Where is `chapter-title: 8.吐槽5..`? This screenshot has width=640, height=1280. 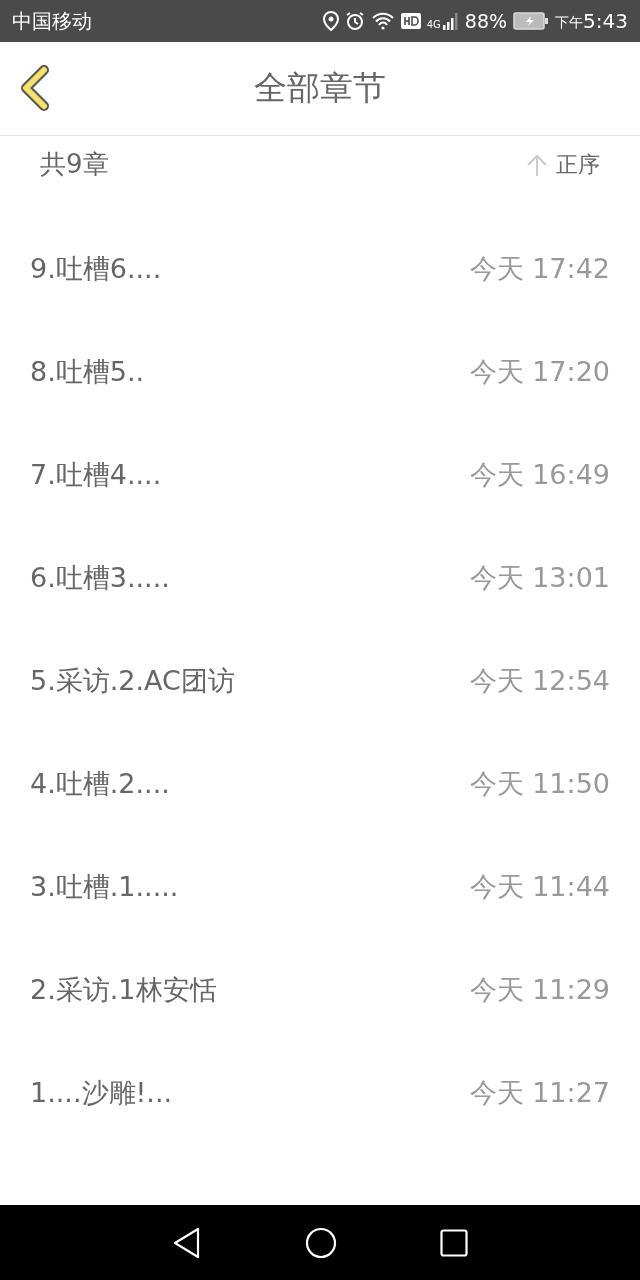 chapter-title: 8.吐槽5.. is located at coordinates (87, 371).